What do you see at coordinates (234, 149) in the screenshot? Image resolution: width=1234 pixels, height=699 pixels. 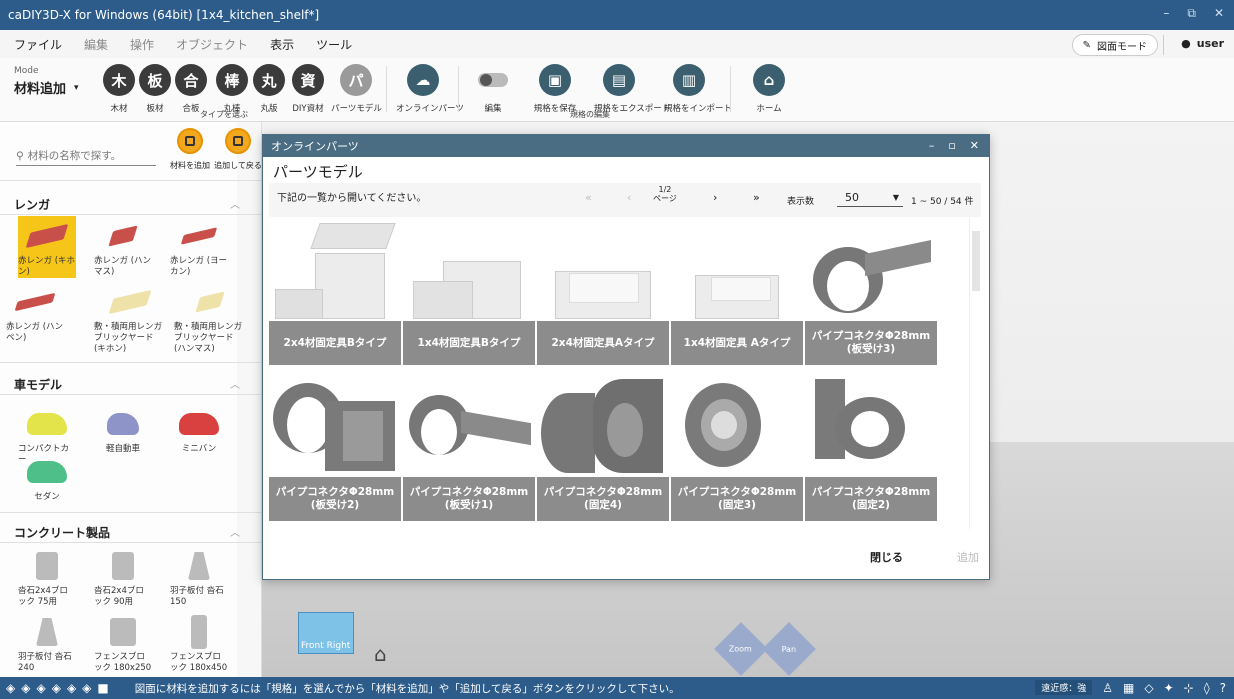 I see `add-and-back-button: 追加して戻る` at bounding box center [234, 149].